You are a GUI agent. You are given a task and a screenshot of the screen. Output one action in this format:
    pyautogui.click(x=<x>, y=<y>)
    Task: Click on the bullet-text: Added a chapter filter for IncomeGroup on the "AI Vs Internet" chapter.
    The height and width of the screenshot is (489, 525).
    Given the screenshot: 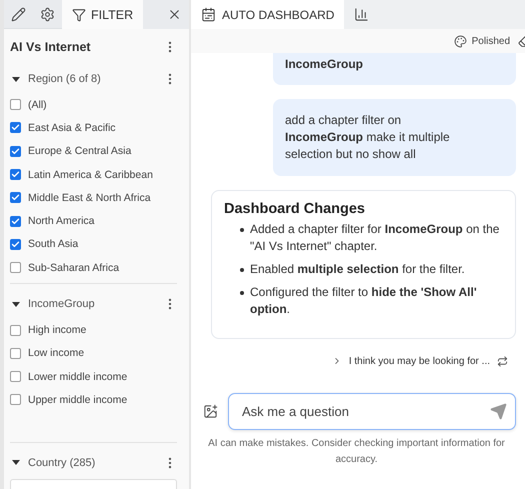 What is the action you would take?
    pyautogui.click(x=375, y=238)
    